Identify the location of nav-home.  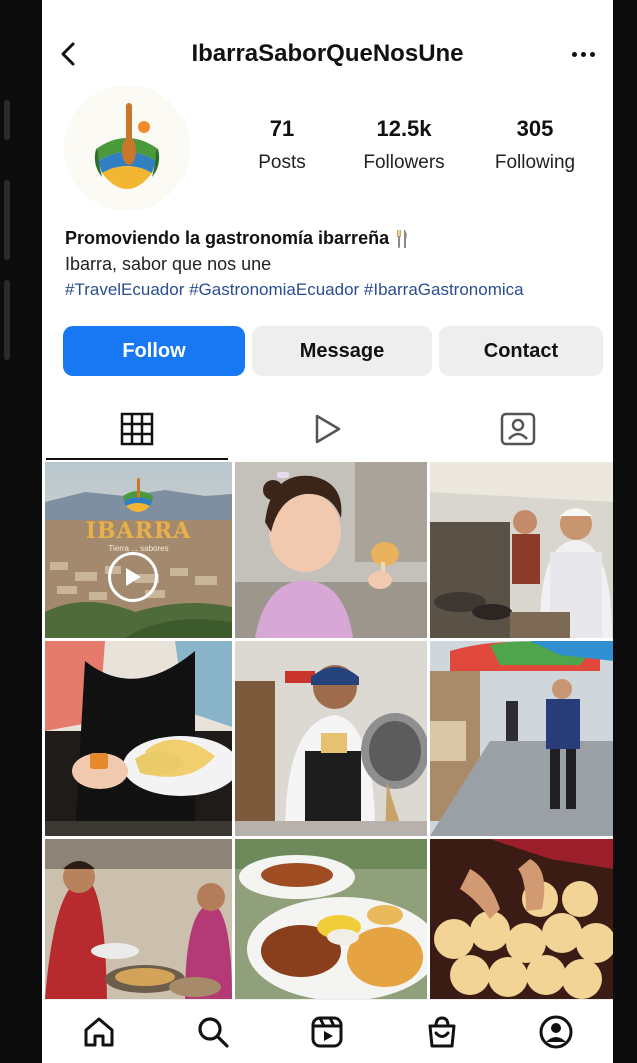
(99, 1032).